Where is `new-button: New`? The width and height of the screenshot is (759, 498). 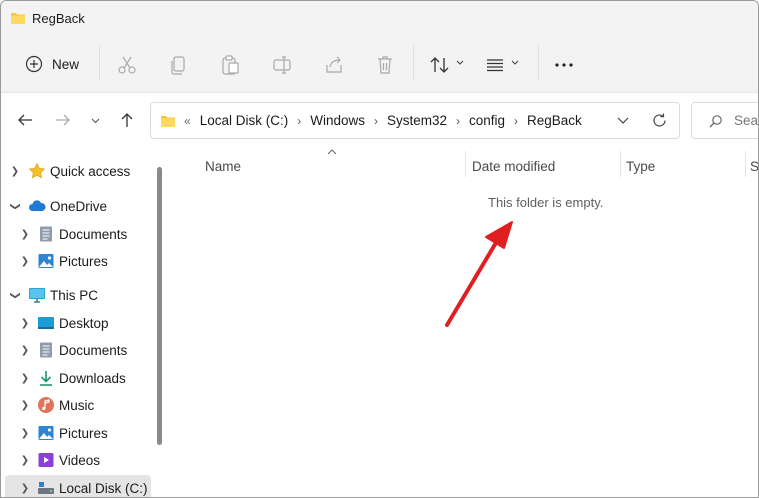 new-button: New is located at coordinates (52, 64).